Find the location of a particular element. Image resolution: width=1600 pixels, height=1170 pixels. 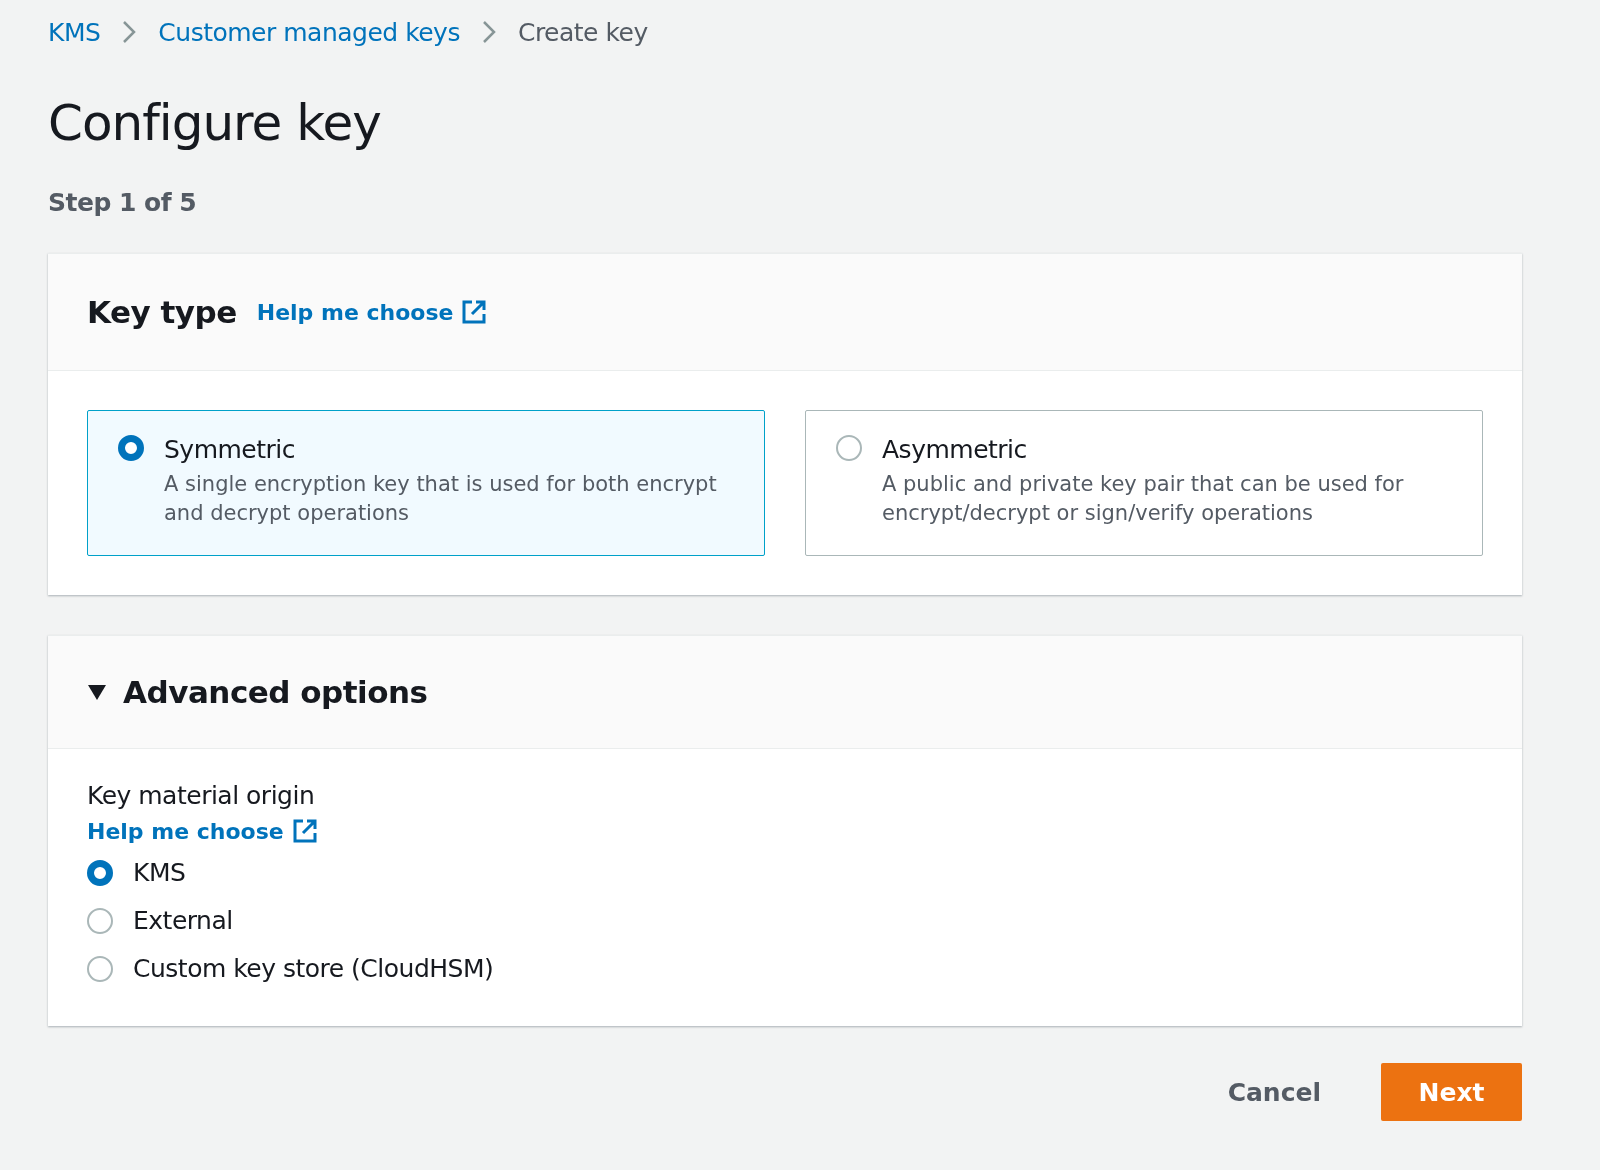

key-type-option: Asymmetric A public and private key pair that can be used for encrypt/decrypt or sign/verify operations is located at coordinates (1144, 483).